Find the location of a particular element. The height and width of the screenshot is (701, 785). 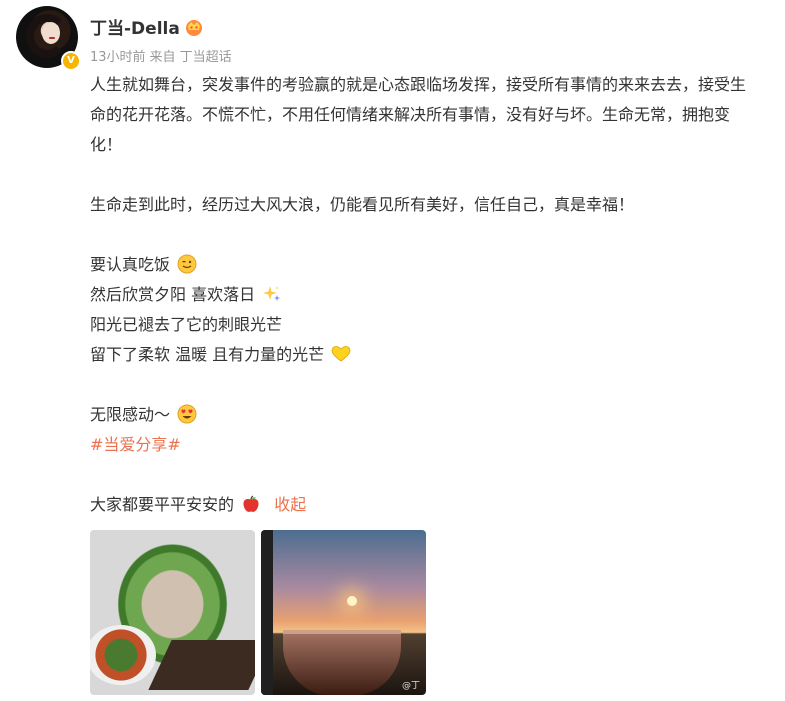

wink-emoji-icon is located at coordinates (187, 264).